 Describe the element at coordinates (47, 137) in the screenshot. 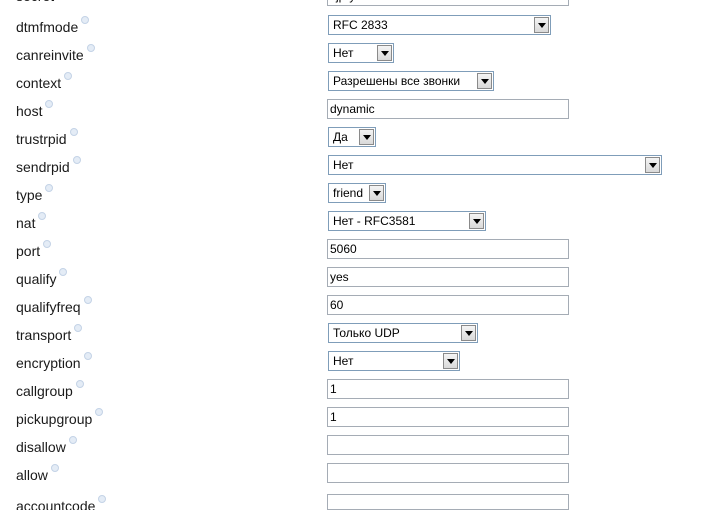

I see `label-trustrpid: trustrpid` at that location.